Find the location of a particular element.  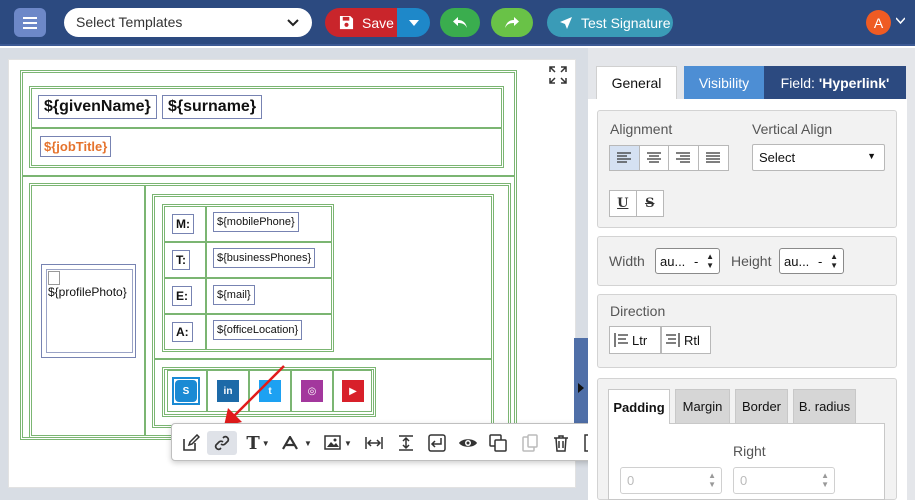

align-center-icon is located at coordinates (654, 158).